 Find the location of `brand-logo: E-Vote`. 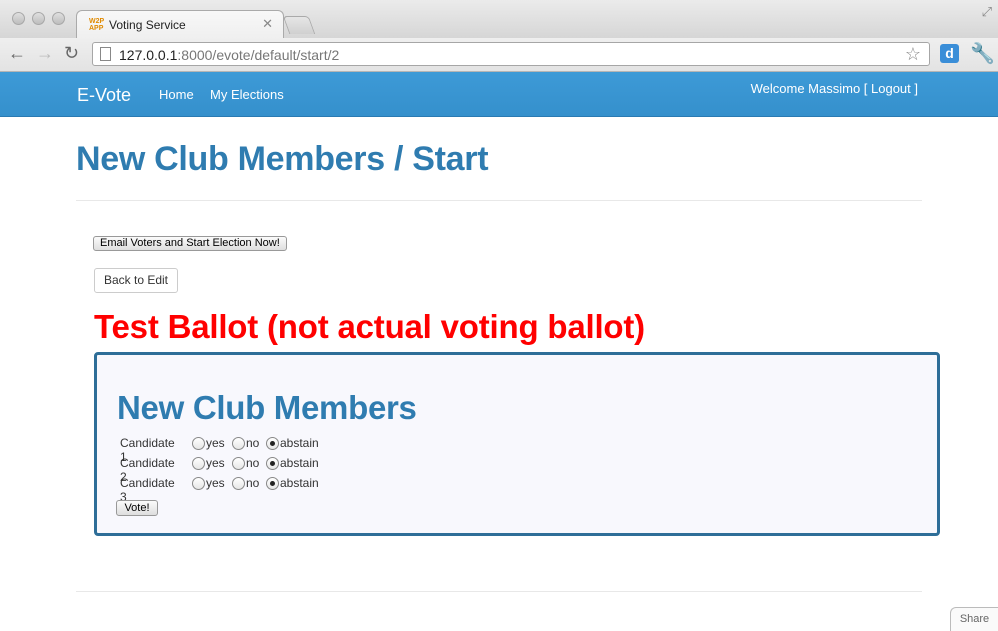

brand-logo: E-Vote is located at coordinates (104, 95).